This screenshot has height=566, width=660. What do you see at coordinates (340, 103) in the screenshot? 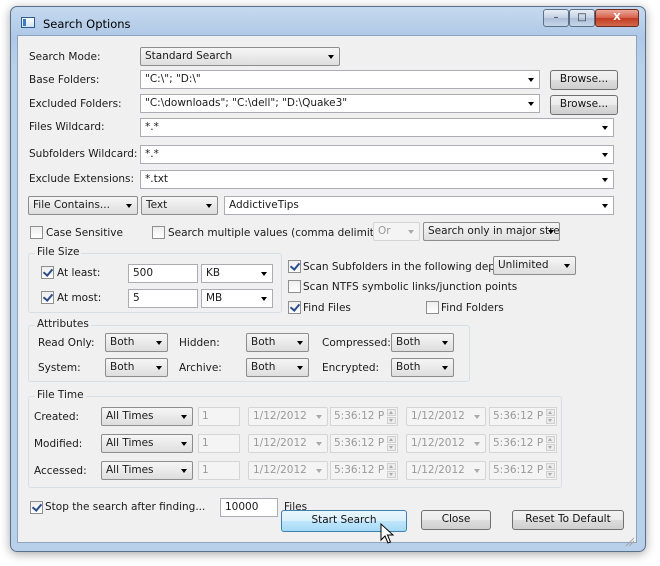
I see `excluded-folders-input: "C:\downloads"; "C:\dell"; "D:\Quake3"` at bounding box center [340, 103].